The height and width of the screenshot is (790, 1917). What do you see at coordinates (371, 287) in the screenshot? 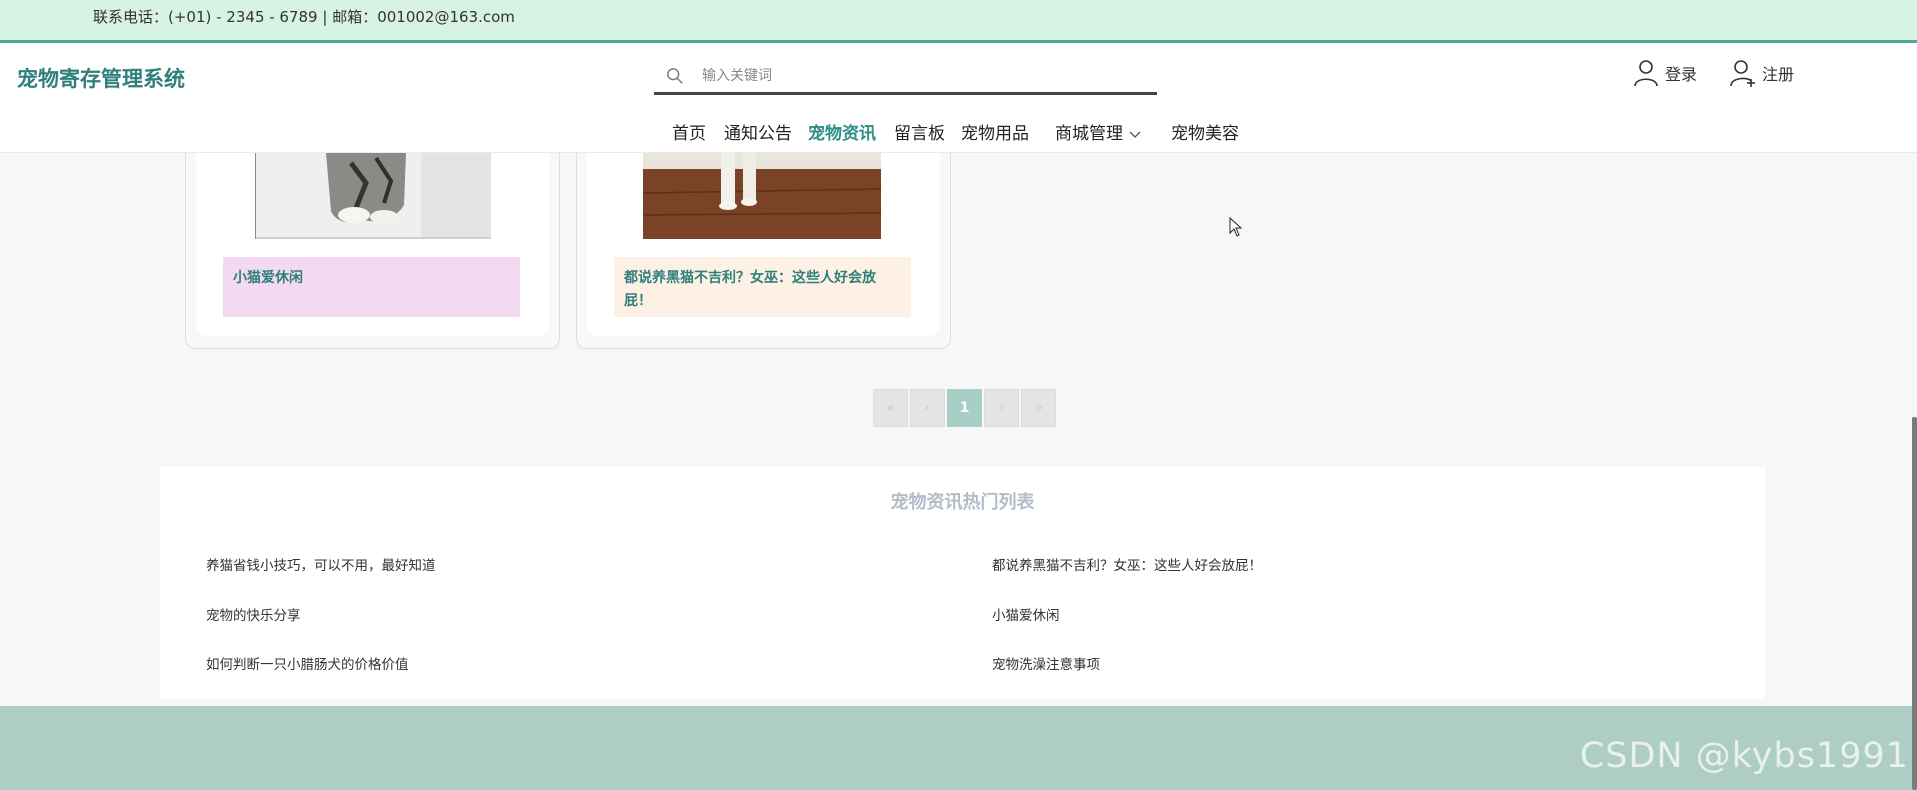
I see `news-card-title: 小猫爱休闲` at bounding box center [371, 287].